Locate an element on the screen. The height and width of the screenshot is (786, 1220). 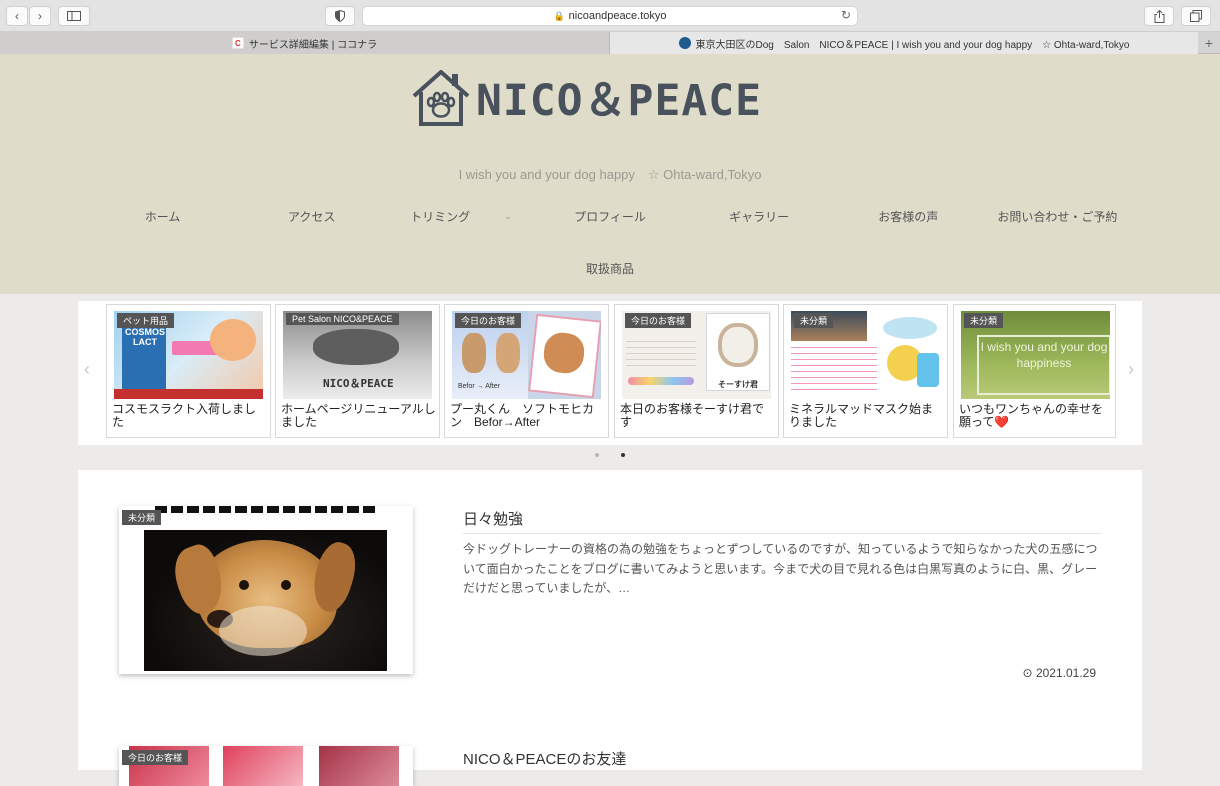
carousel-card: 未分類 ミネラルマッドマスク始まりました is located at coordinates (865, 371).